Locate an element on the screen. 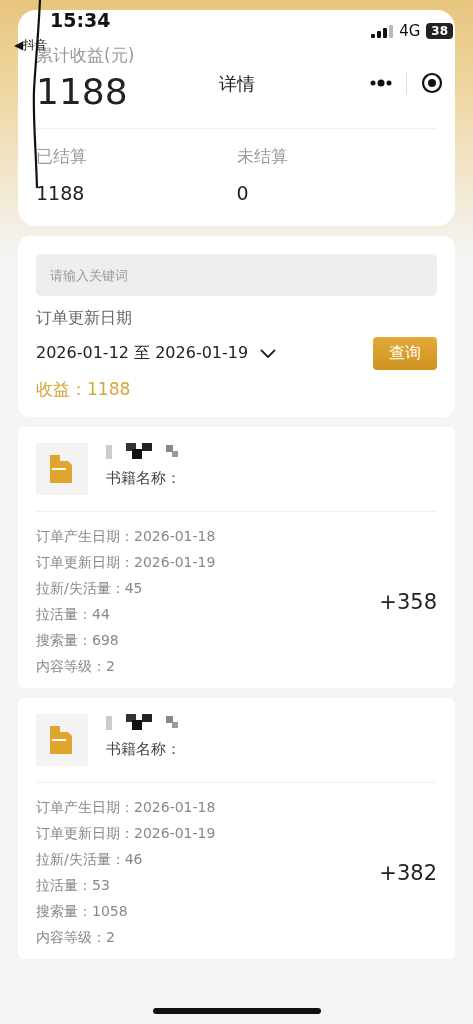  page-title: 详情 is located at coordinates (236, 84).